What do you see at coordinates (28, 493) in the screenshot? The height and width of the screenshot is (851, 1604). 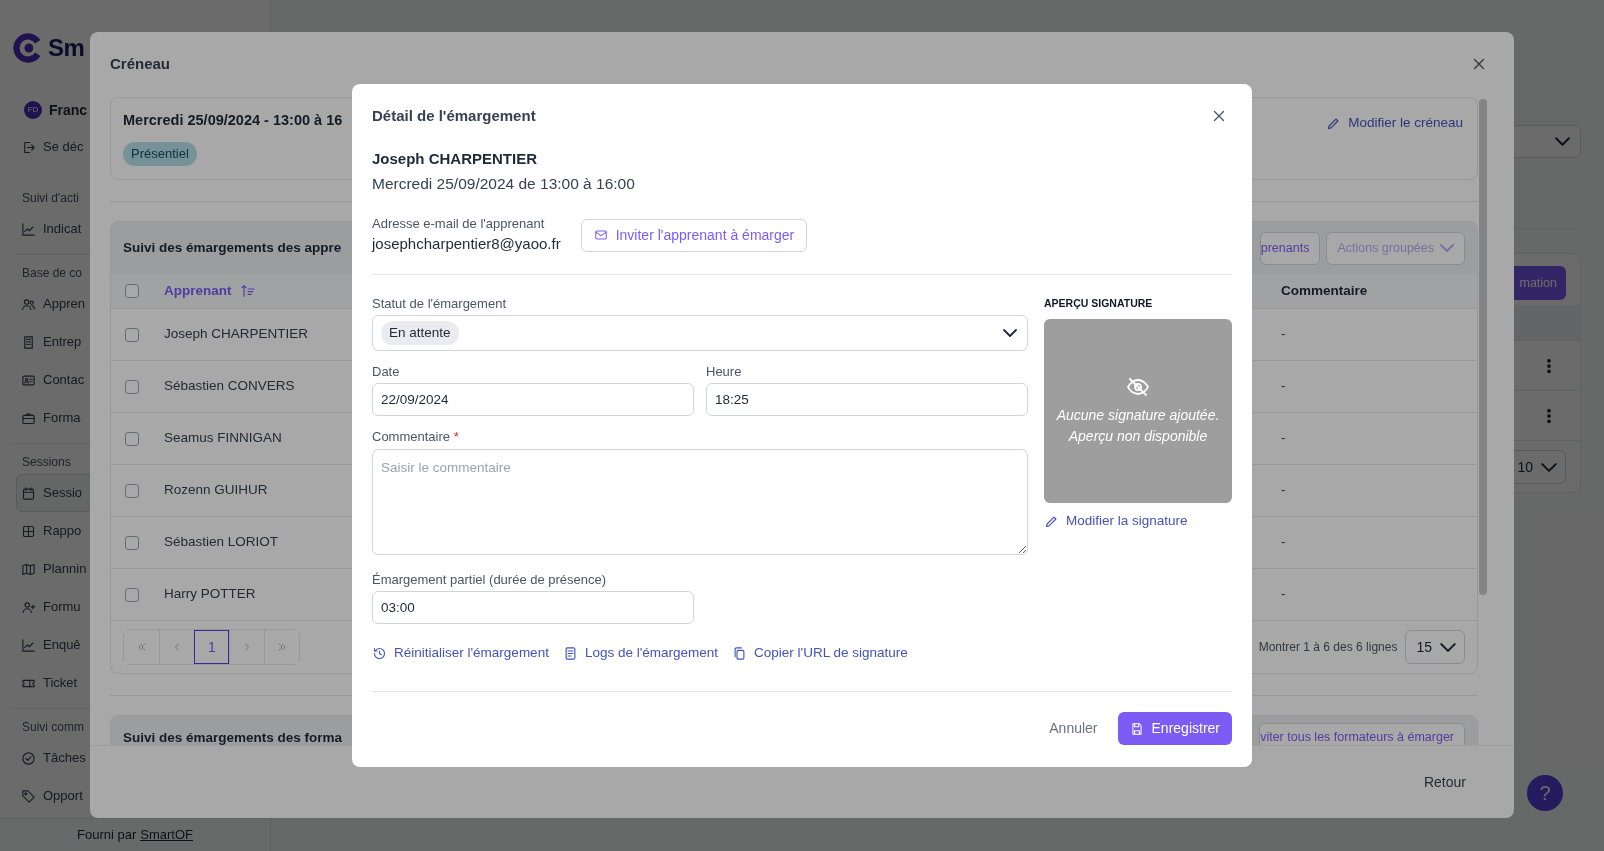 I see `calendar-icon` at bounding box center [28, 493].